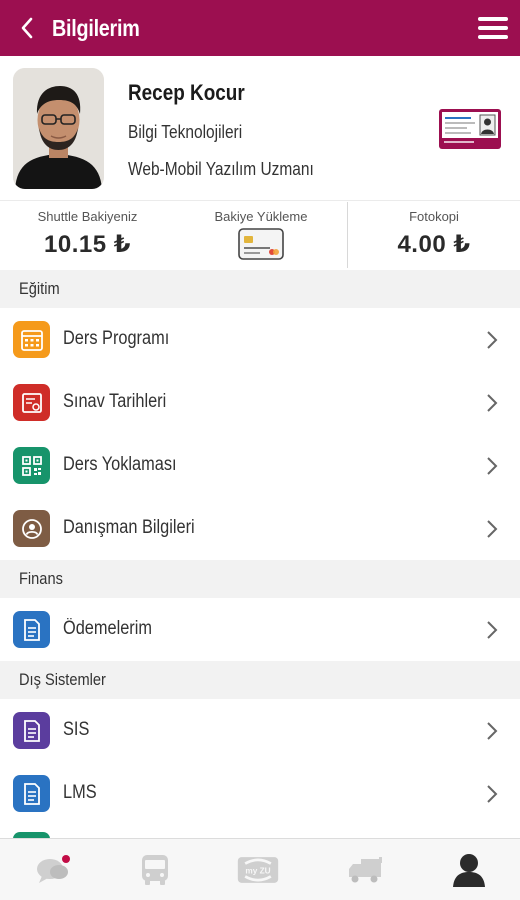 Image resolution: width=520 pixels, height=900 pixels. I want to click on section-education-header: Eğitim, so click(260, 289).